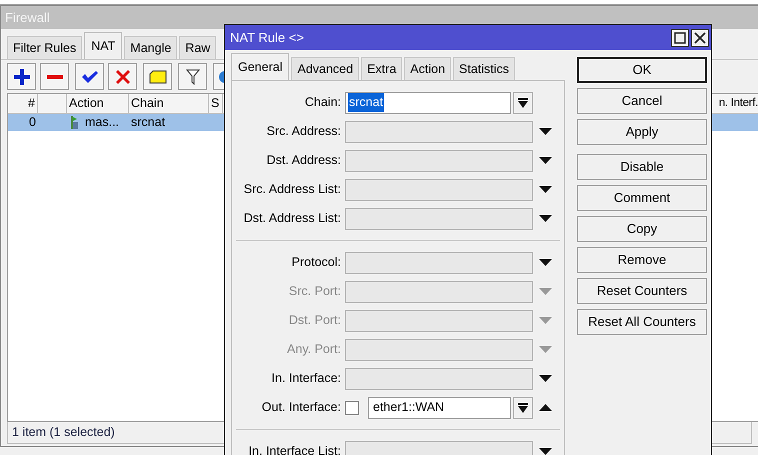 This screenshot has height=455, width=758. Describe the element at coordinates (306, 379) in the screenshot. I see `field-label: In. Interface:` at that location.